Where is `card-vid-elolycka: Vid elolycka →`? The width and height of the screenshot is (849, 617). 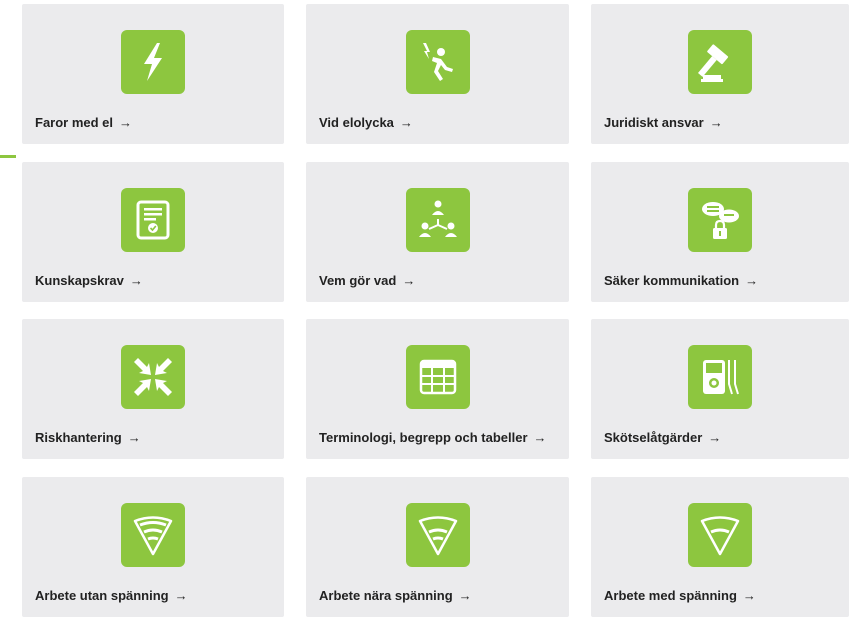 card-vid-elolycka: Vid elolycka → is located at coordinates (437, 74).